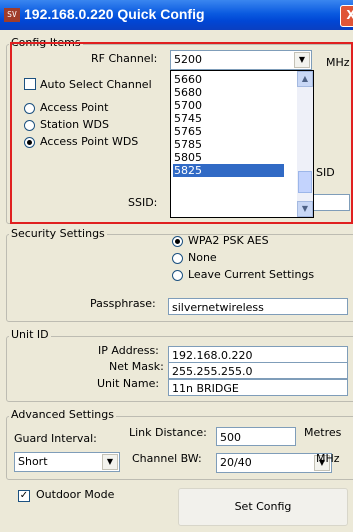 The width and height of the screenshot is (353, 532). I want to click on channel-bw-label: Channel BW:, so click(167, 458).